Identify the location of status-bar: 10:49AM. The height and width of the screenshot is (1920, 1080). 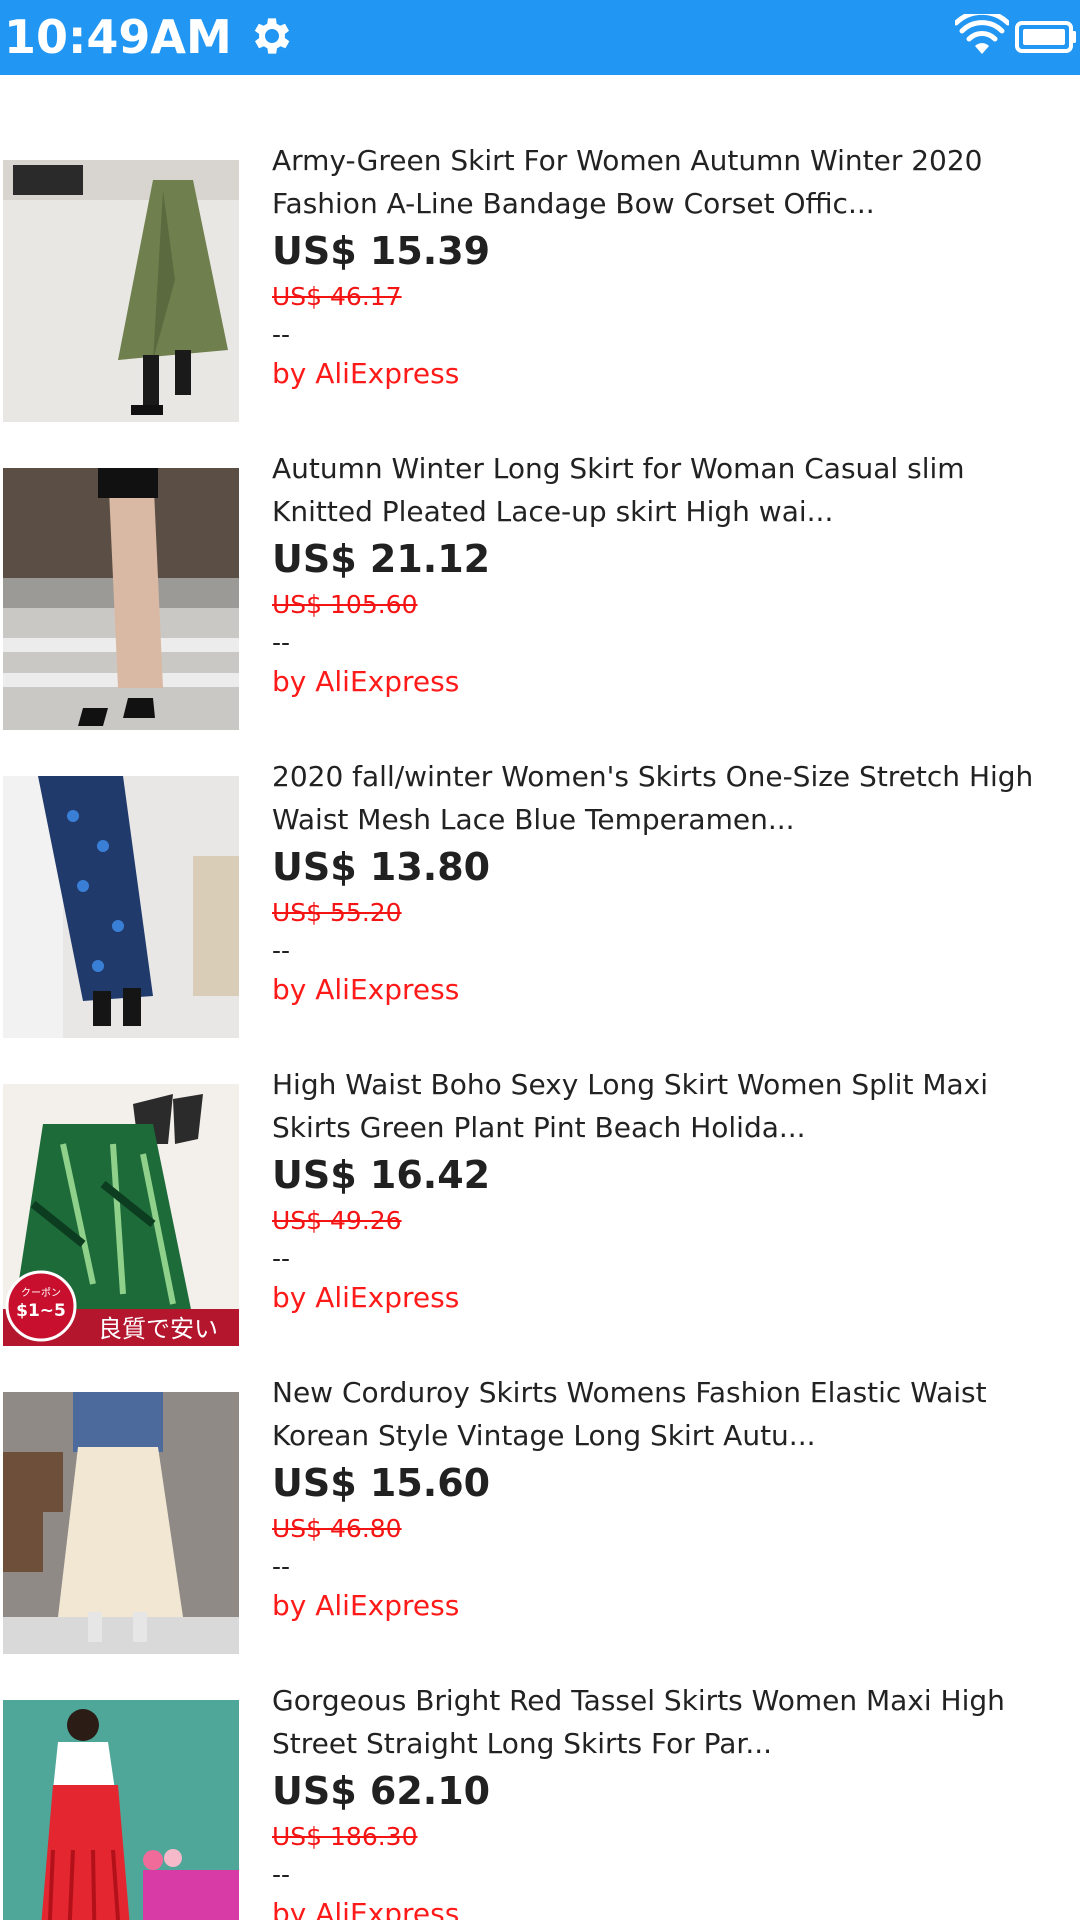
(540, 37).